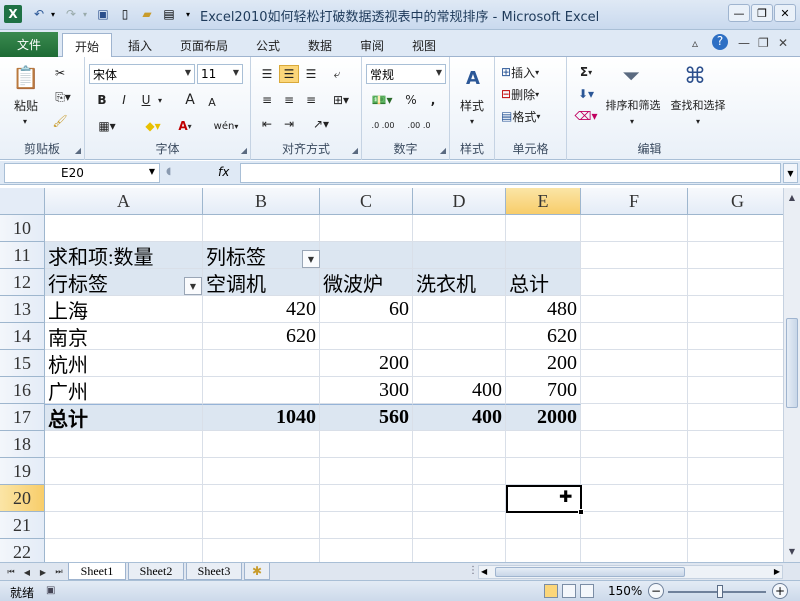  I want to click on cell-c16: 300, so click(366, 390).